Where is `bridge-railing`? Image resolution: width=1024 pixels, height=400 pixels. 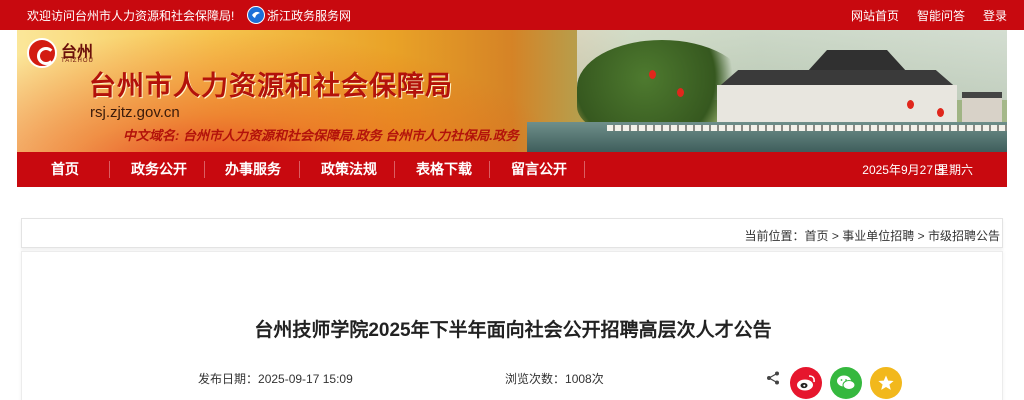 bridge-railing is located at coordinates (807, 128).